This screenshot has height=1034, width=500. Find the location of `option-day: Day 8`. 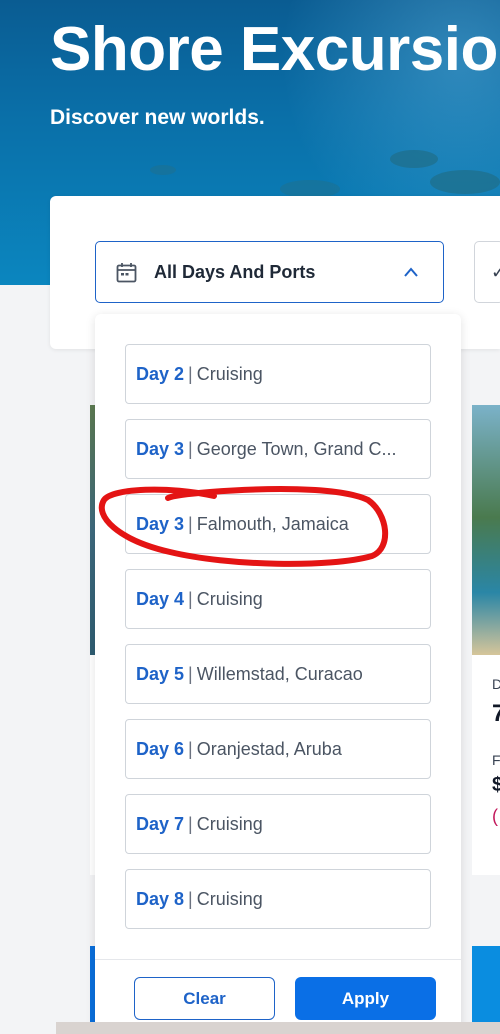

option-day: Day 8 is located at coordinates (160, 898).